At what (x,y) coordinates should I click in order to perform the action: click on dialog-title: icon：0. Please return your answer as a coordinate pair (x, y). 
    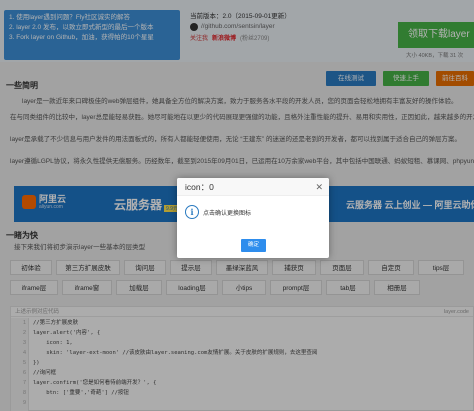
    Looking at the image, I should click on (253, 187).